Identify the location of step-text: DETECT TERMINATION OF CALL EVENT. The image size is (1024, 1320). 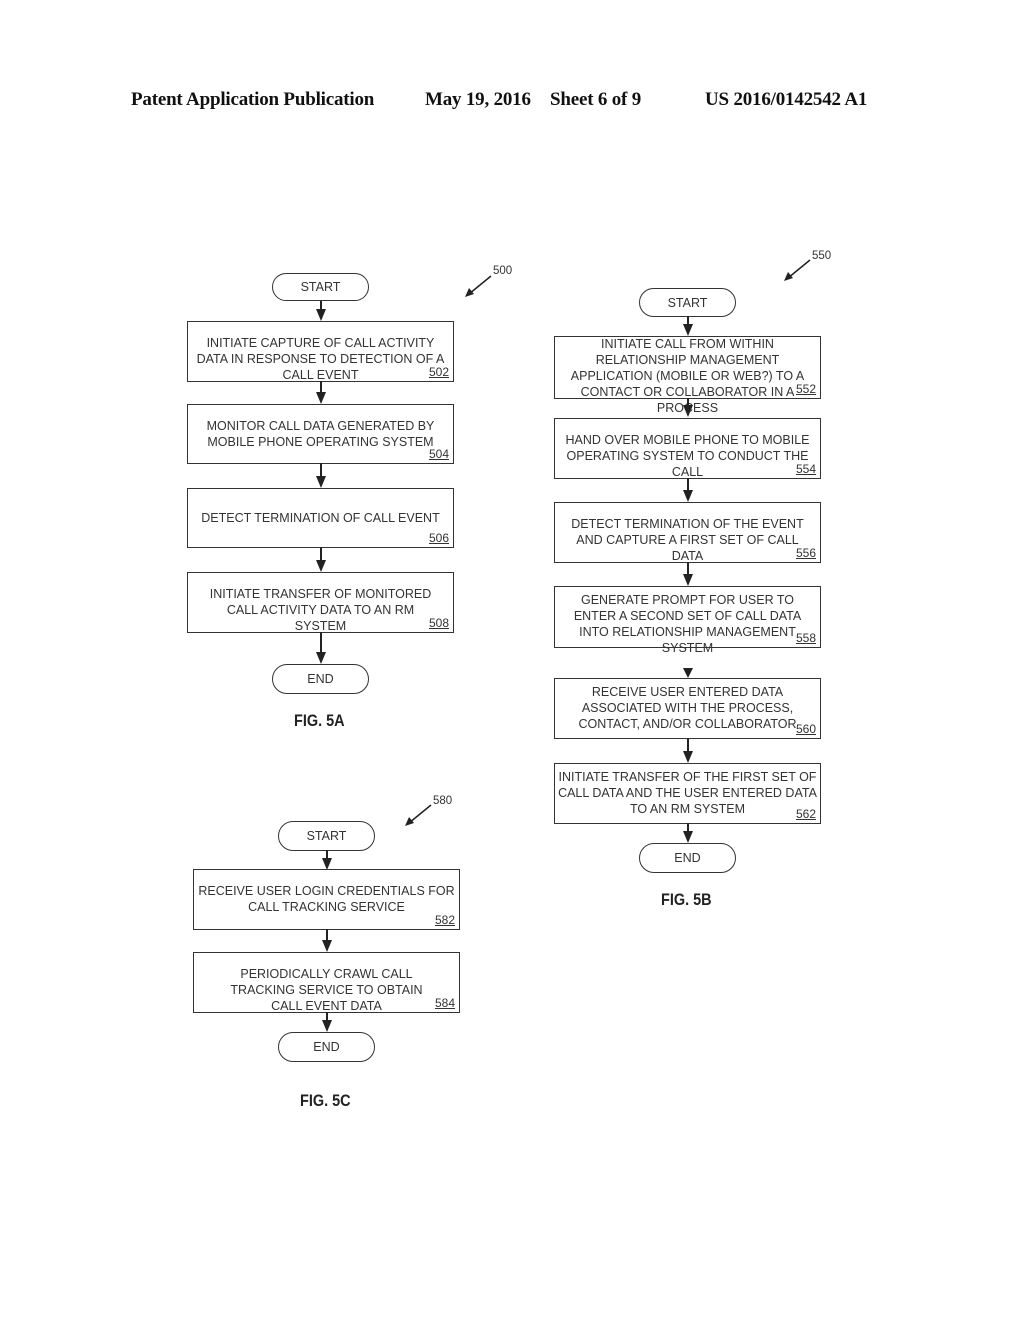
(320, 518).